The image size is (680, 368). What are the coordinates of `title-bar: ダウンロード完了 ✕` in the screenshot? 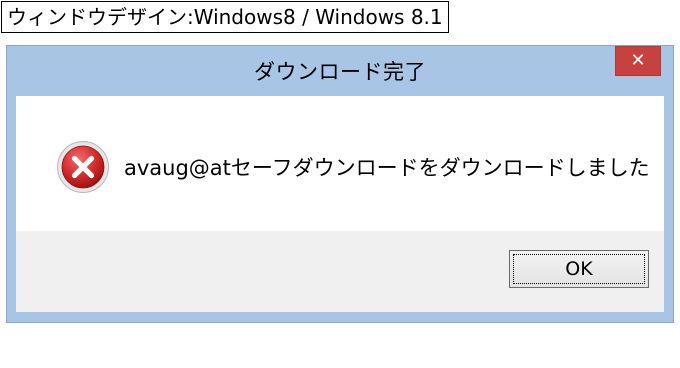 It's located at (340, 69).